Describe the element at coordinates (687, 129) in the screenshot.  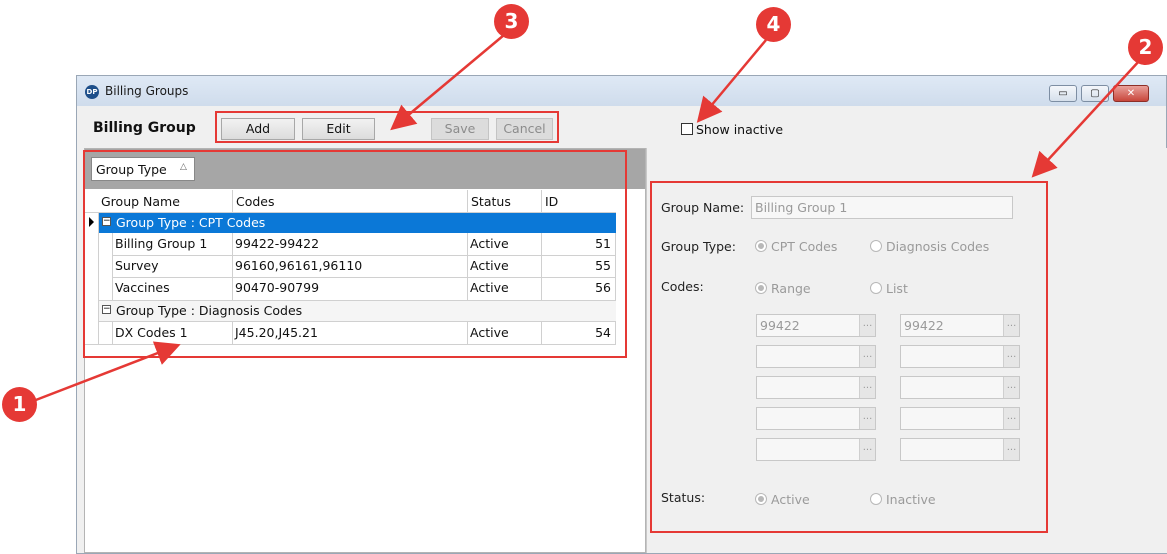
I see `show-inactive-checkbox` at that location.